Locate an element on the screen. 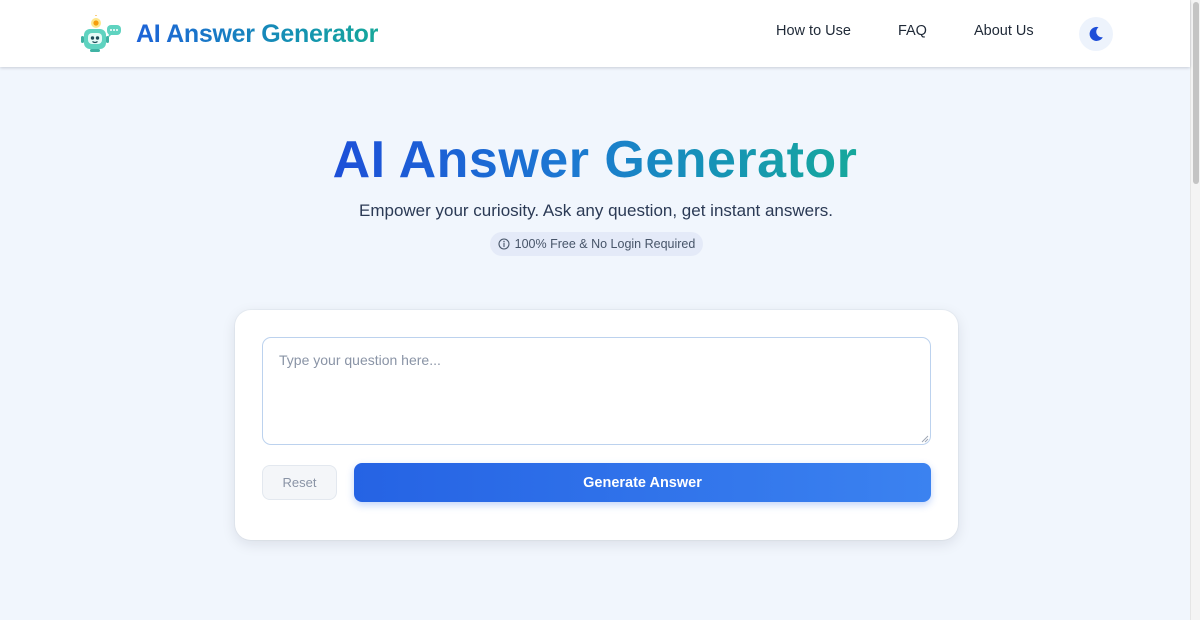 The width and height of the screenshot is (1200, 620). nav-how-to-use: How to Use is located at coordinates (813, 31).